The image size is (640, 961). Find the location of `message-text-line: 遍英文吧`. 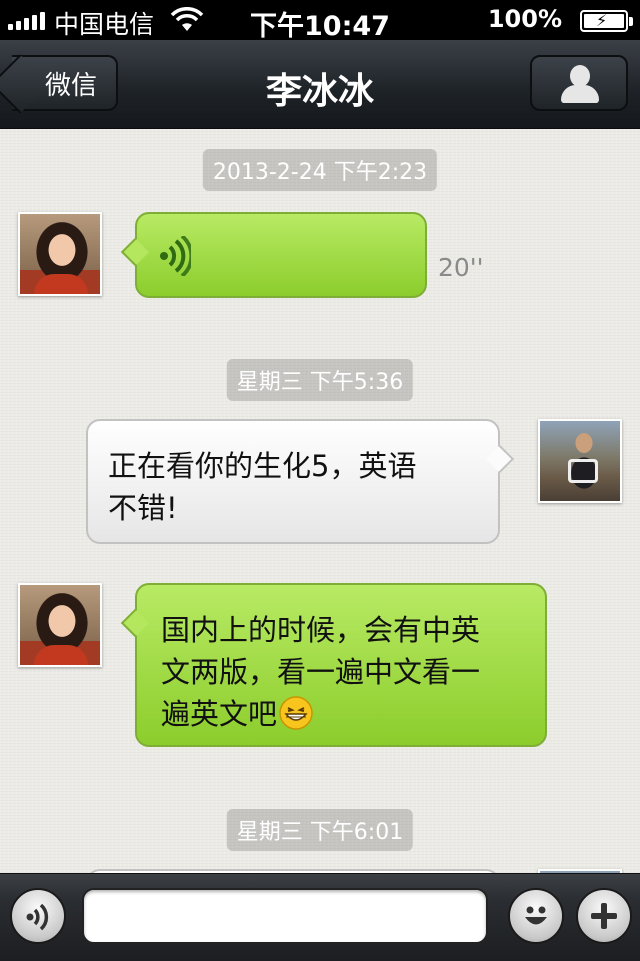

message-text-line: 遍英文吧 is located at coordinates (219, 714).